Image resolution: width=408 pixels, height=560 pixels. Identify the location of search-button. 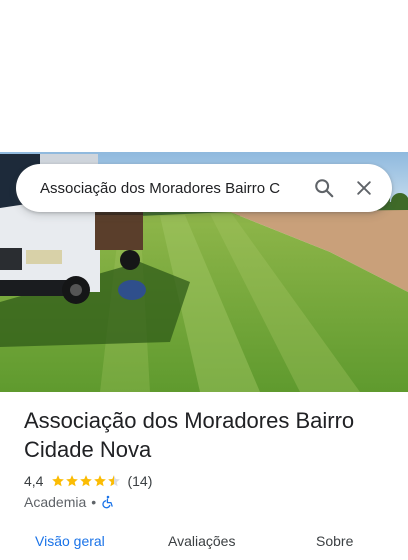
(324, 188).